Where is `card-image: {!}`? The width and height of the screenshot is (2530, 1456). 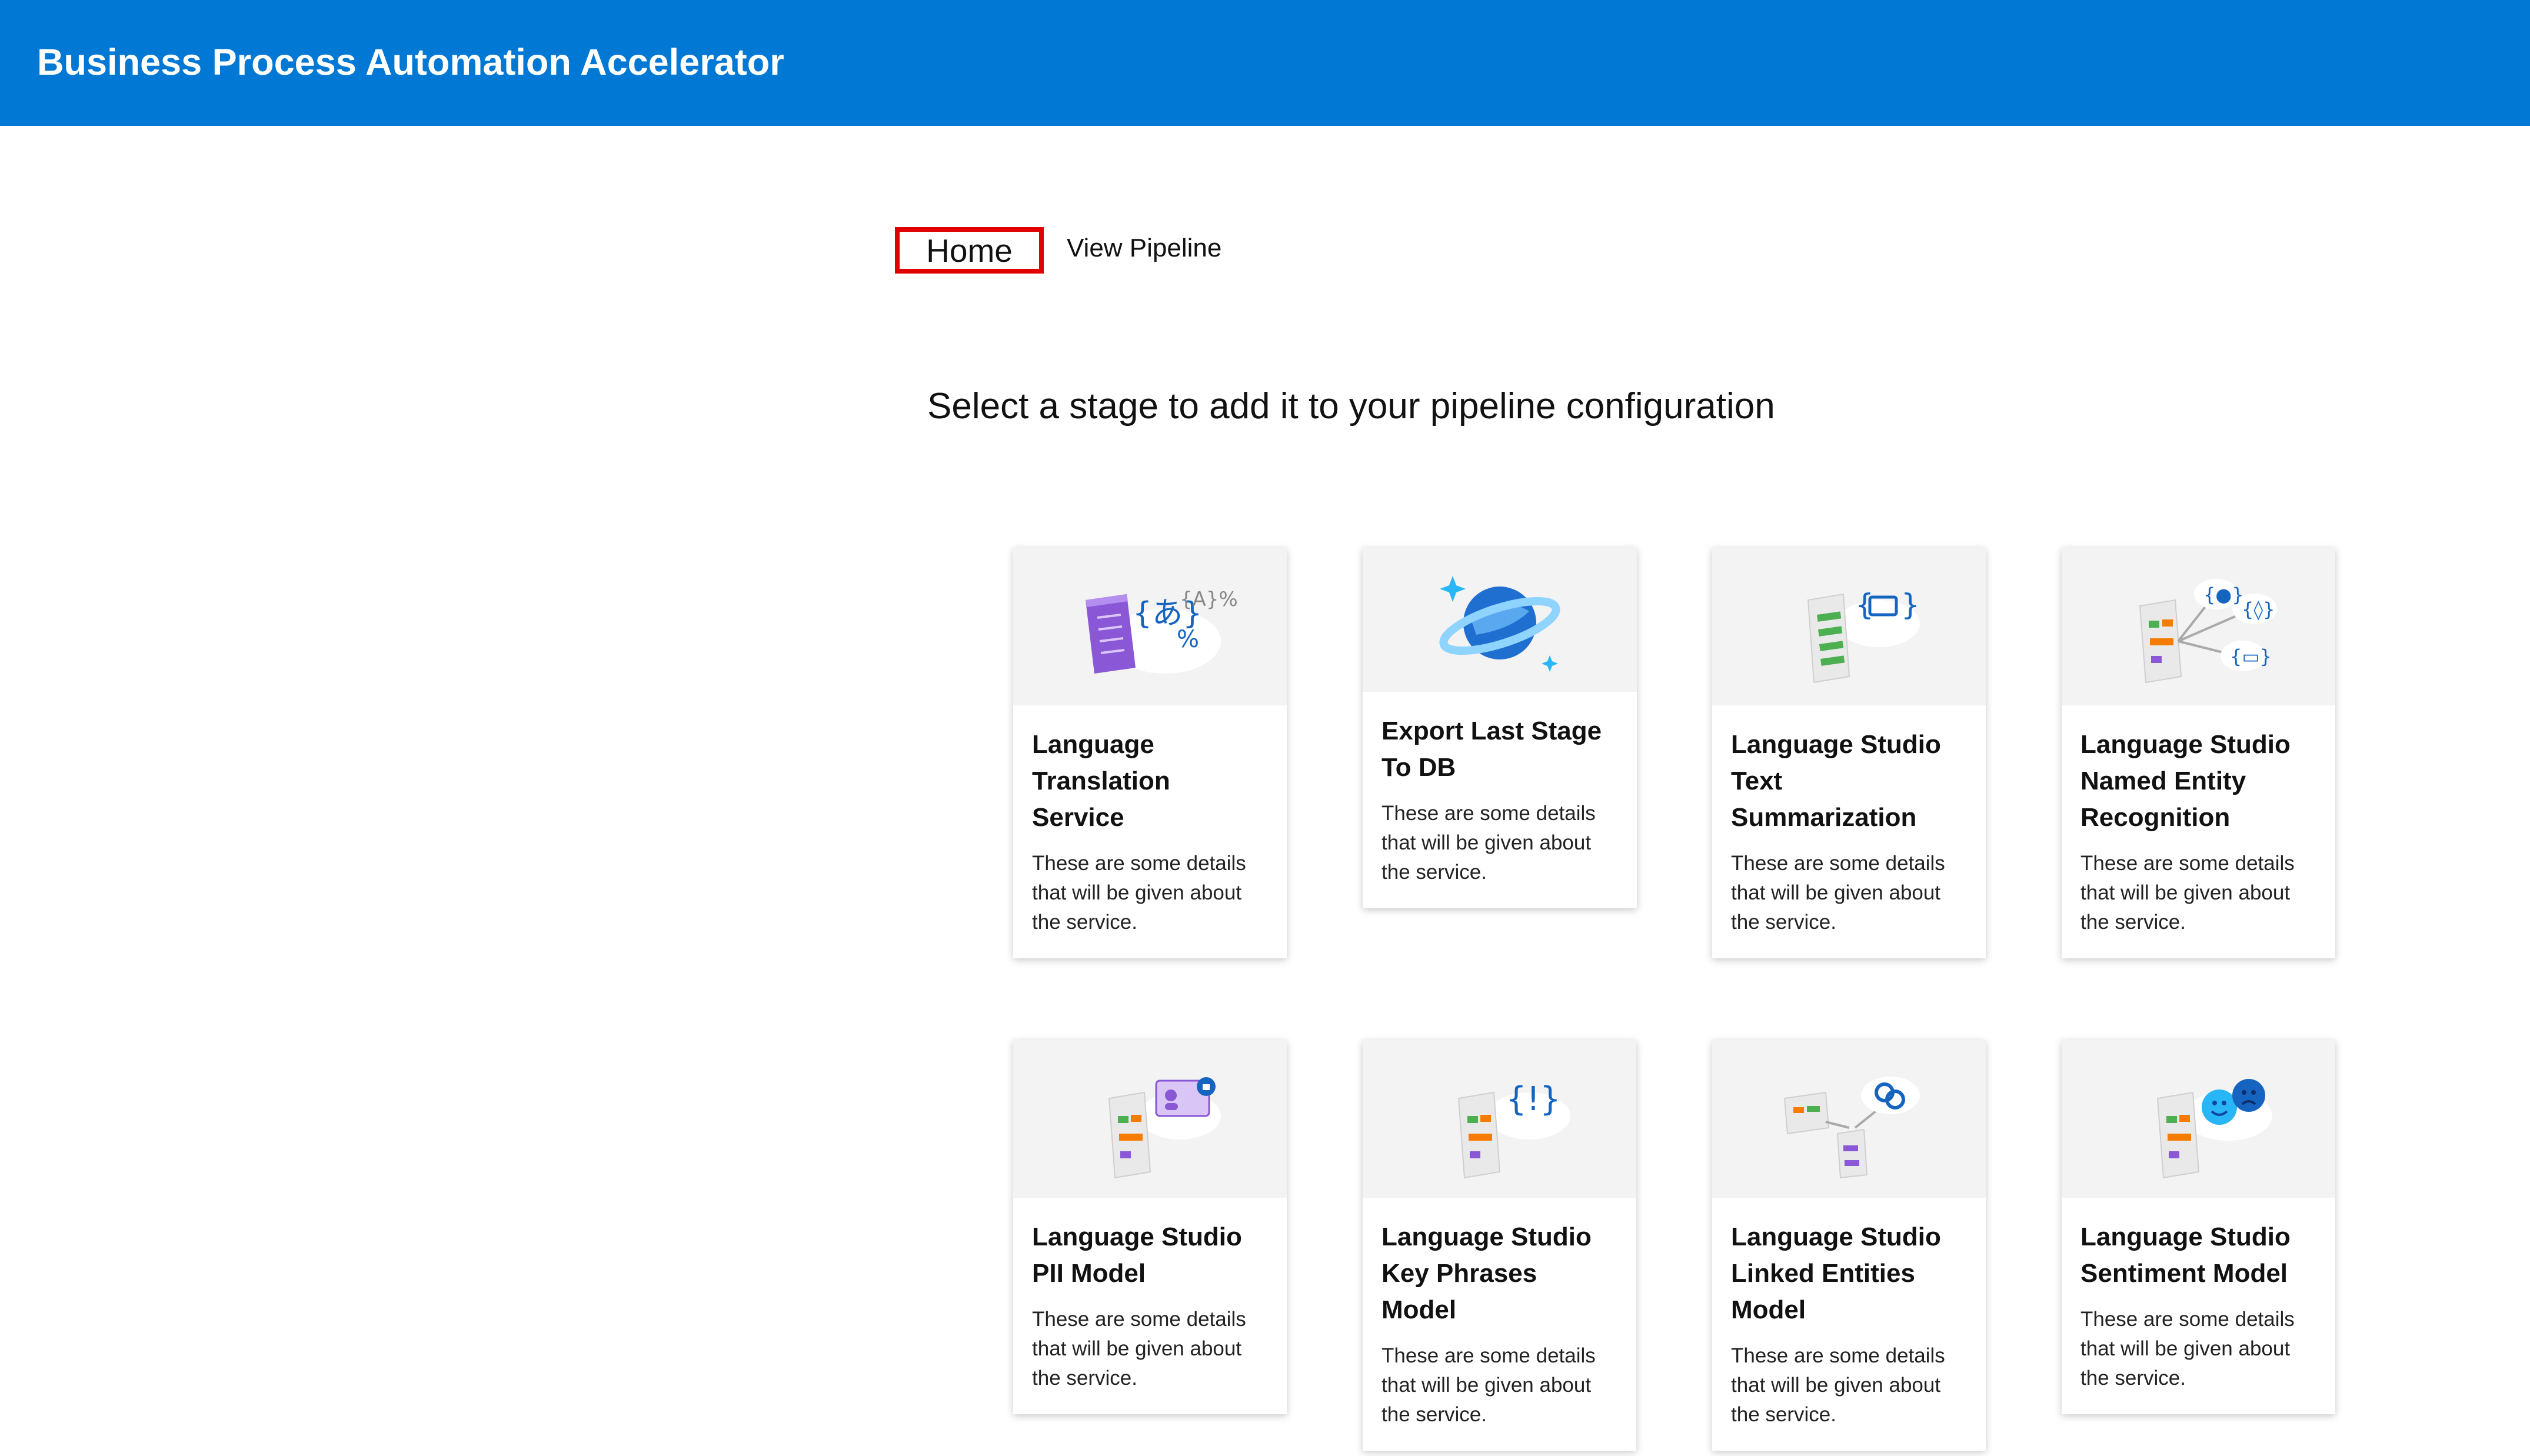 card-image: {!} is located at coordinates (1499, 1119).